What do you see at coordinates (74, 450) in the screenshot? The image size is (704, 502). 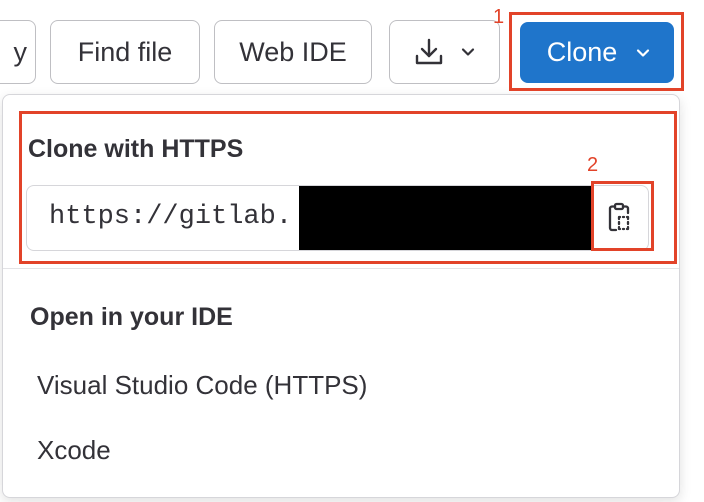 I see `open-xcode-item: Xcode` at bounding box center [74, 450].